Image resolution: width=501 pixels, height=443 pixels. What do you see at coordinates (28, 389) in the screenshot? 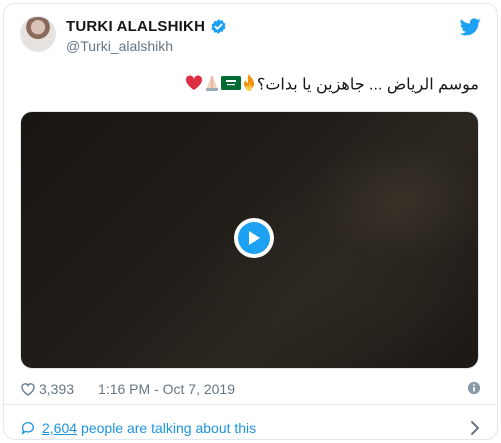
I see `like-heart-icon` at bounding box center [28, 389].